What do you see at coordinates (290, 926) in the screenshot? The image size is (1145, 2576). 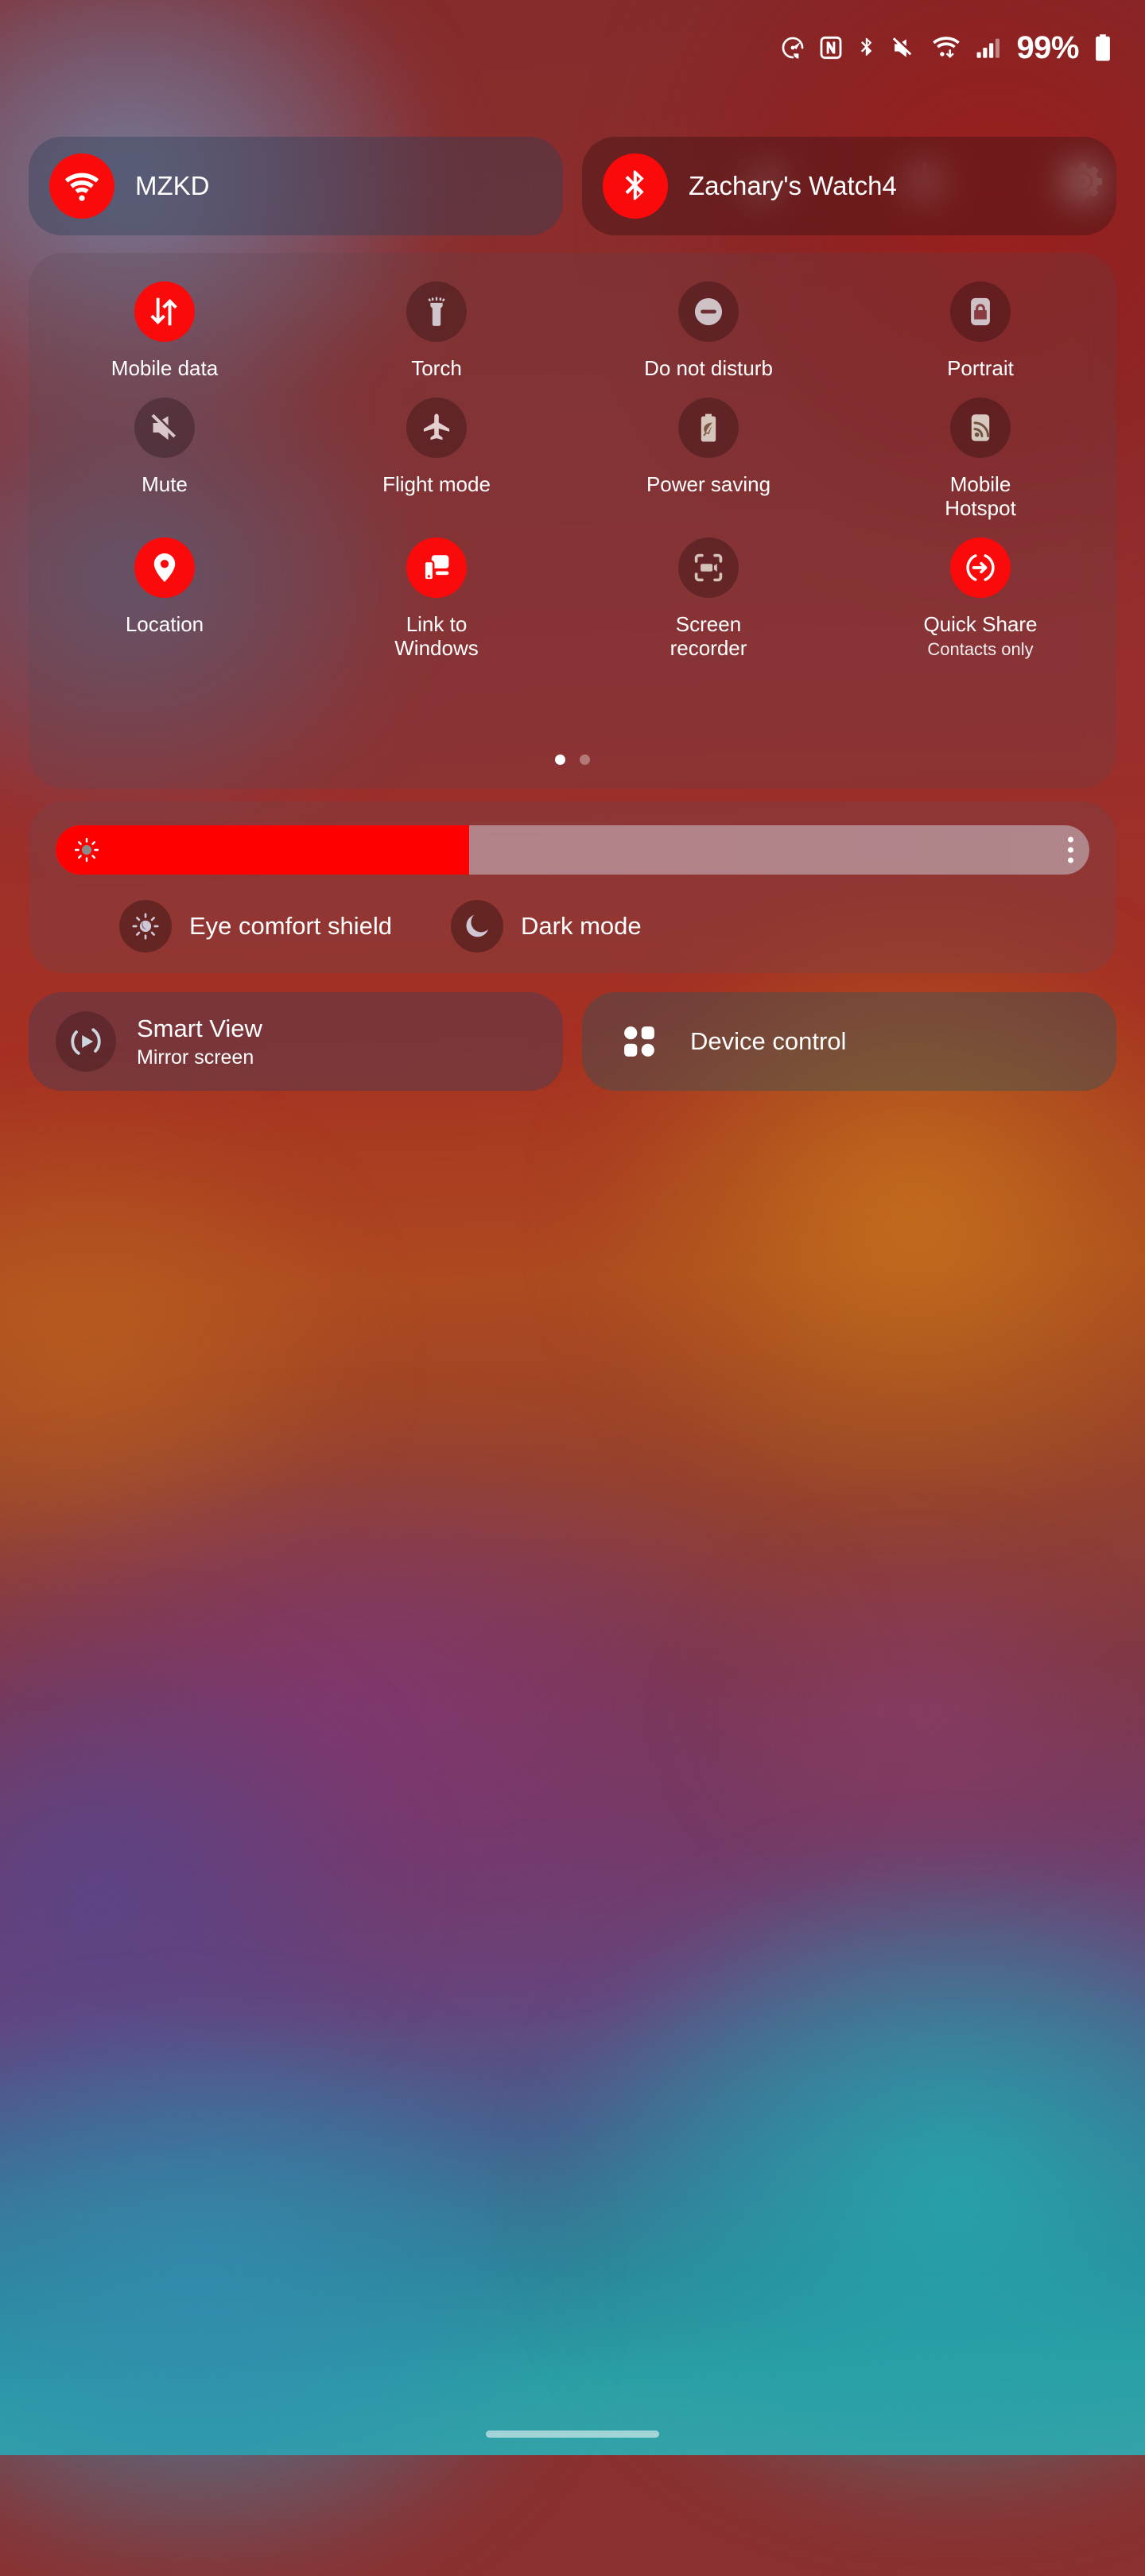 I see `eye-comfort-shield-label: Eye comfort shield` at bounding box center [290, 926].